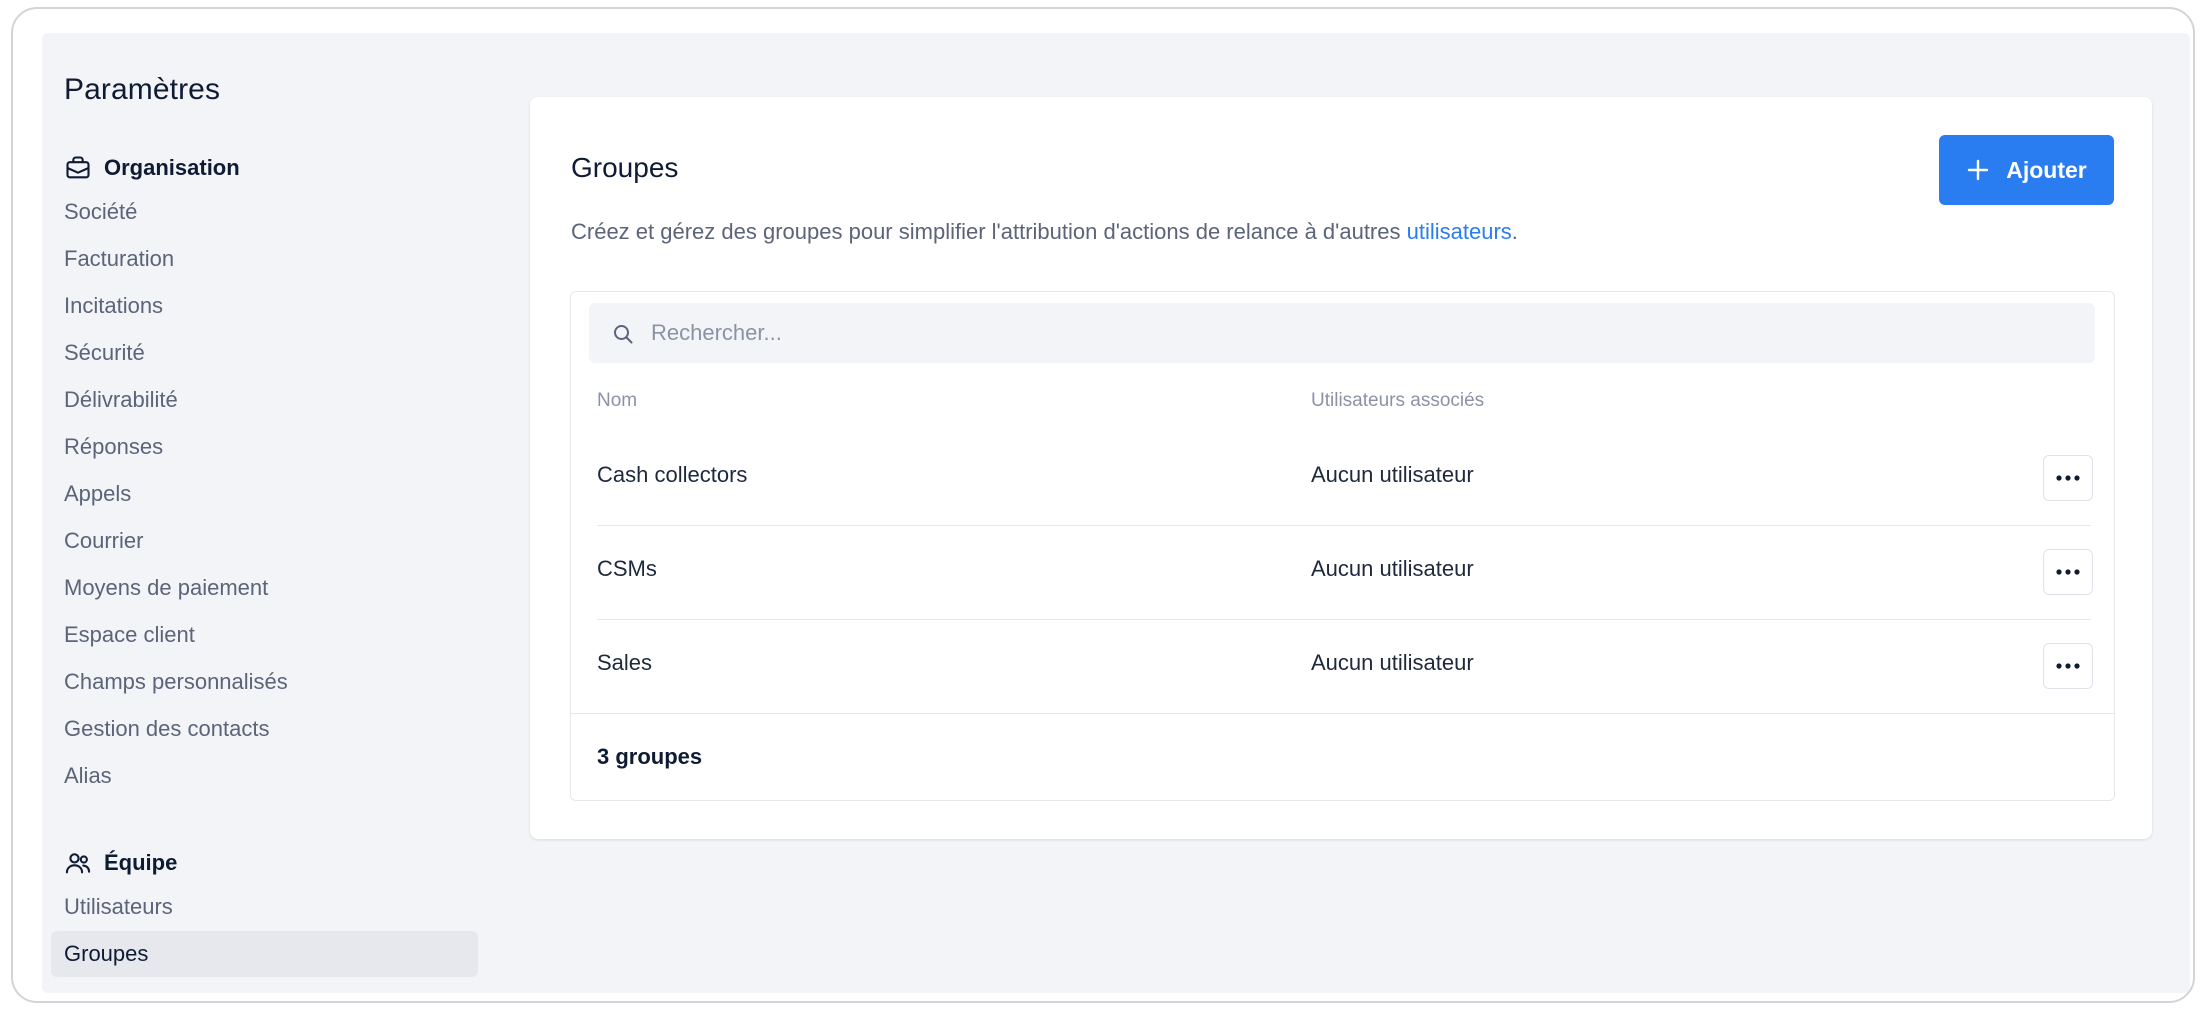 This screenshot has height=1016, width=2207. I want to click on table-row: CSMs Aucun utilisateur, so click(1345, 573).